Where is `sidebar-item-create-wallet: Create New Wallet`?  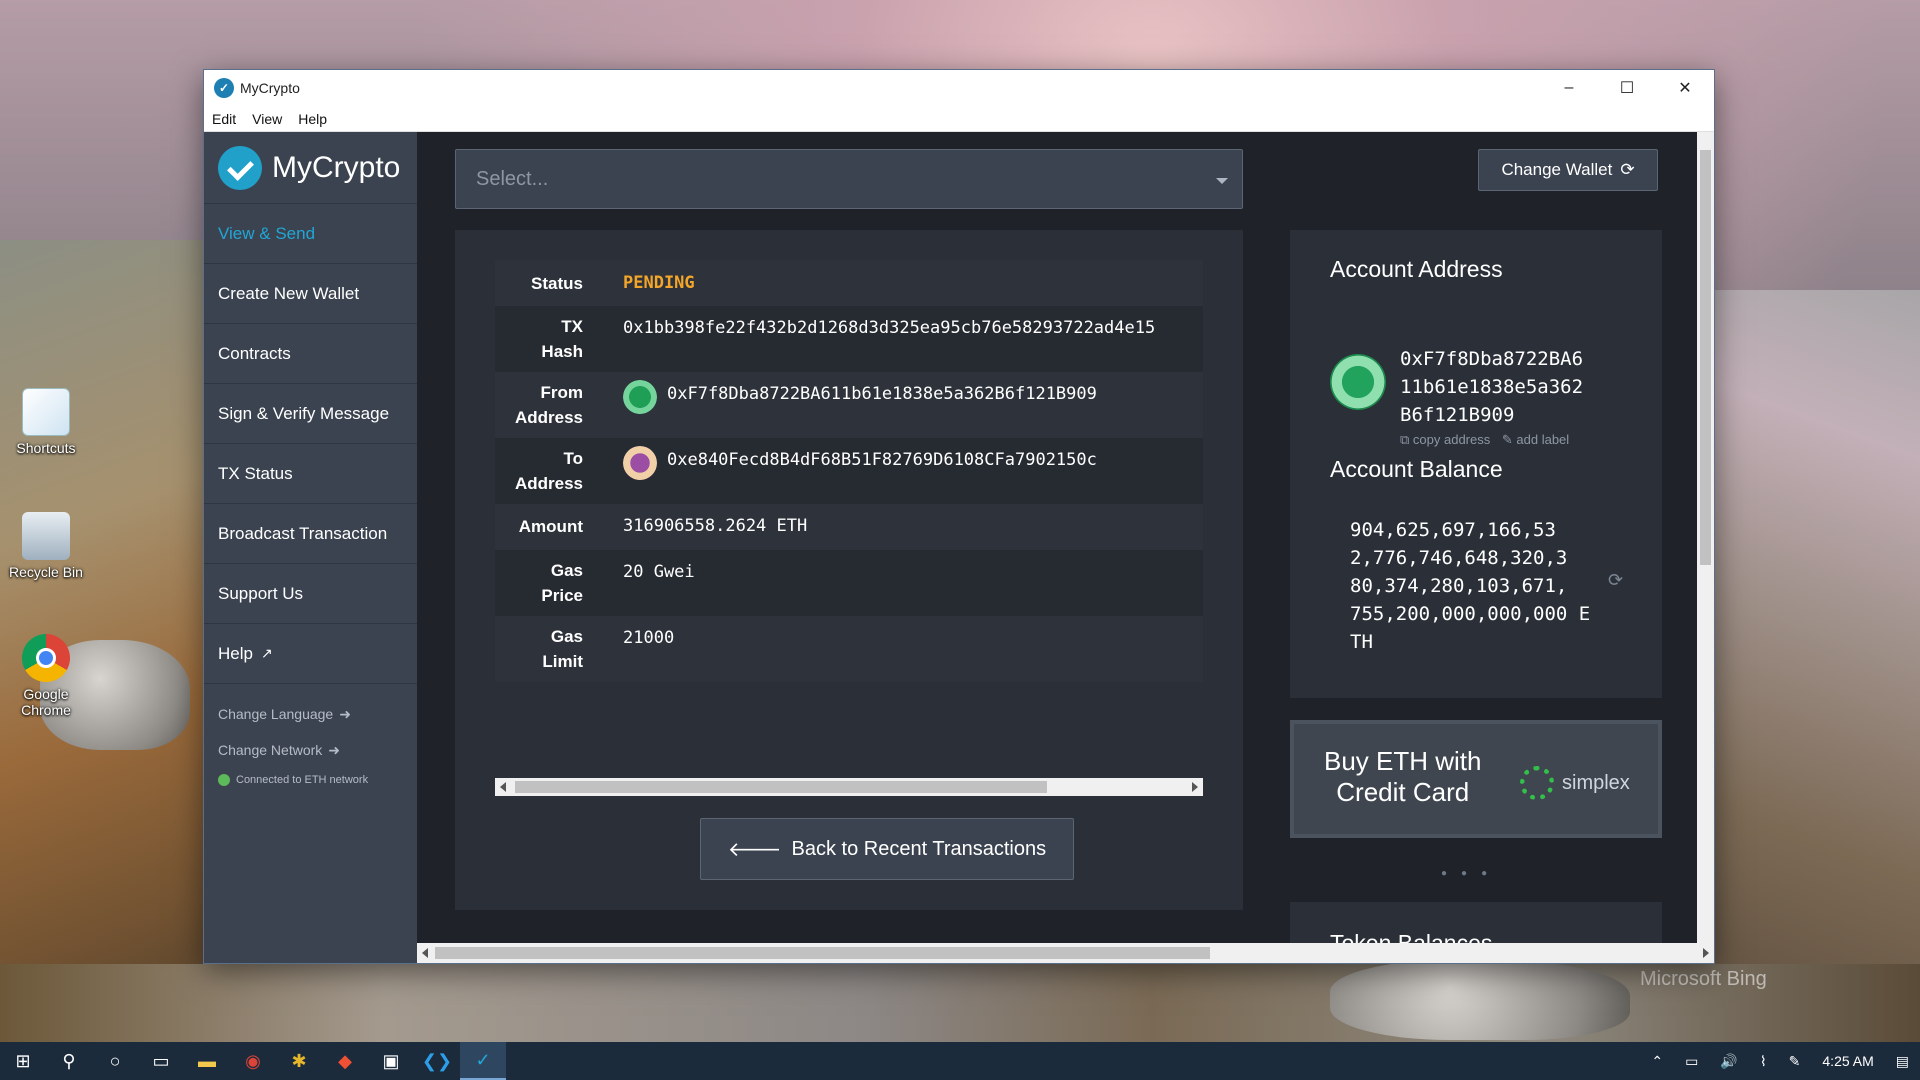
sidebar-item-create-wallet: Create New Wallet is located at coordinates (310, 294).